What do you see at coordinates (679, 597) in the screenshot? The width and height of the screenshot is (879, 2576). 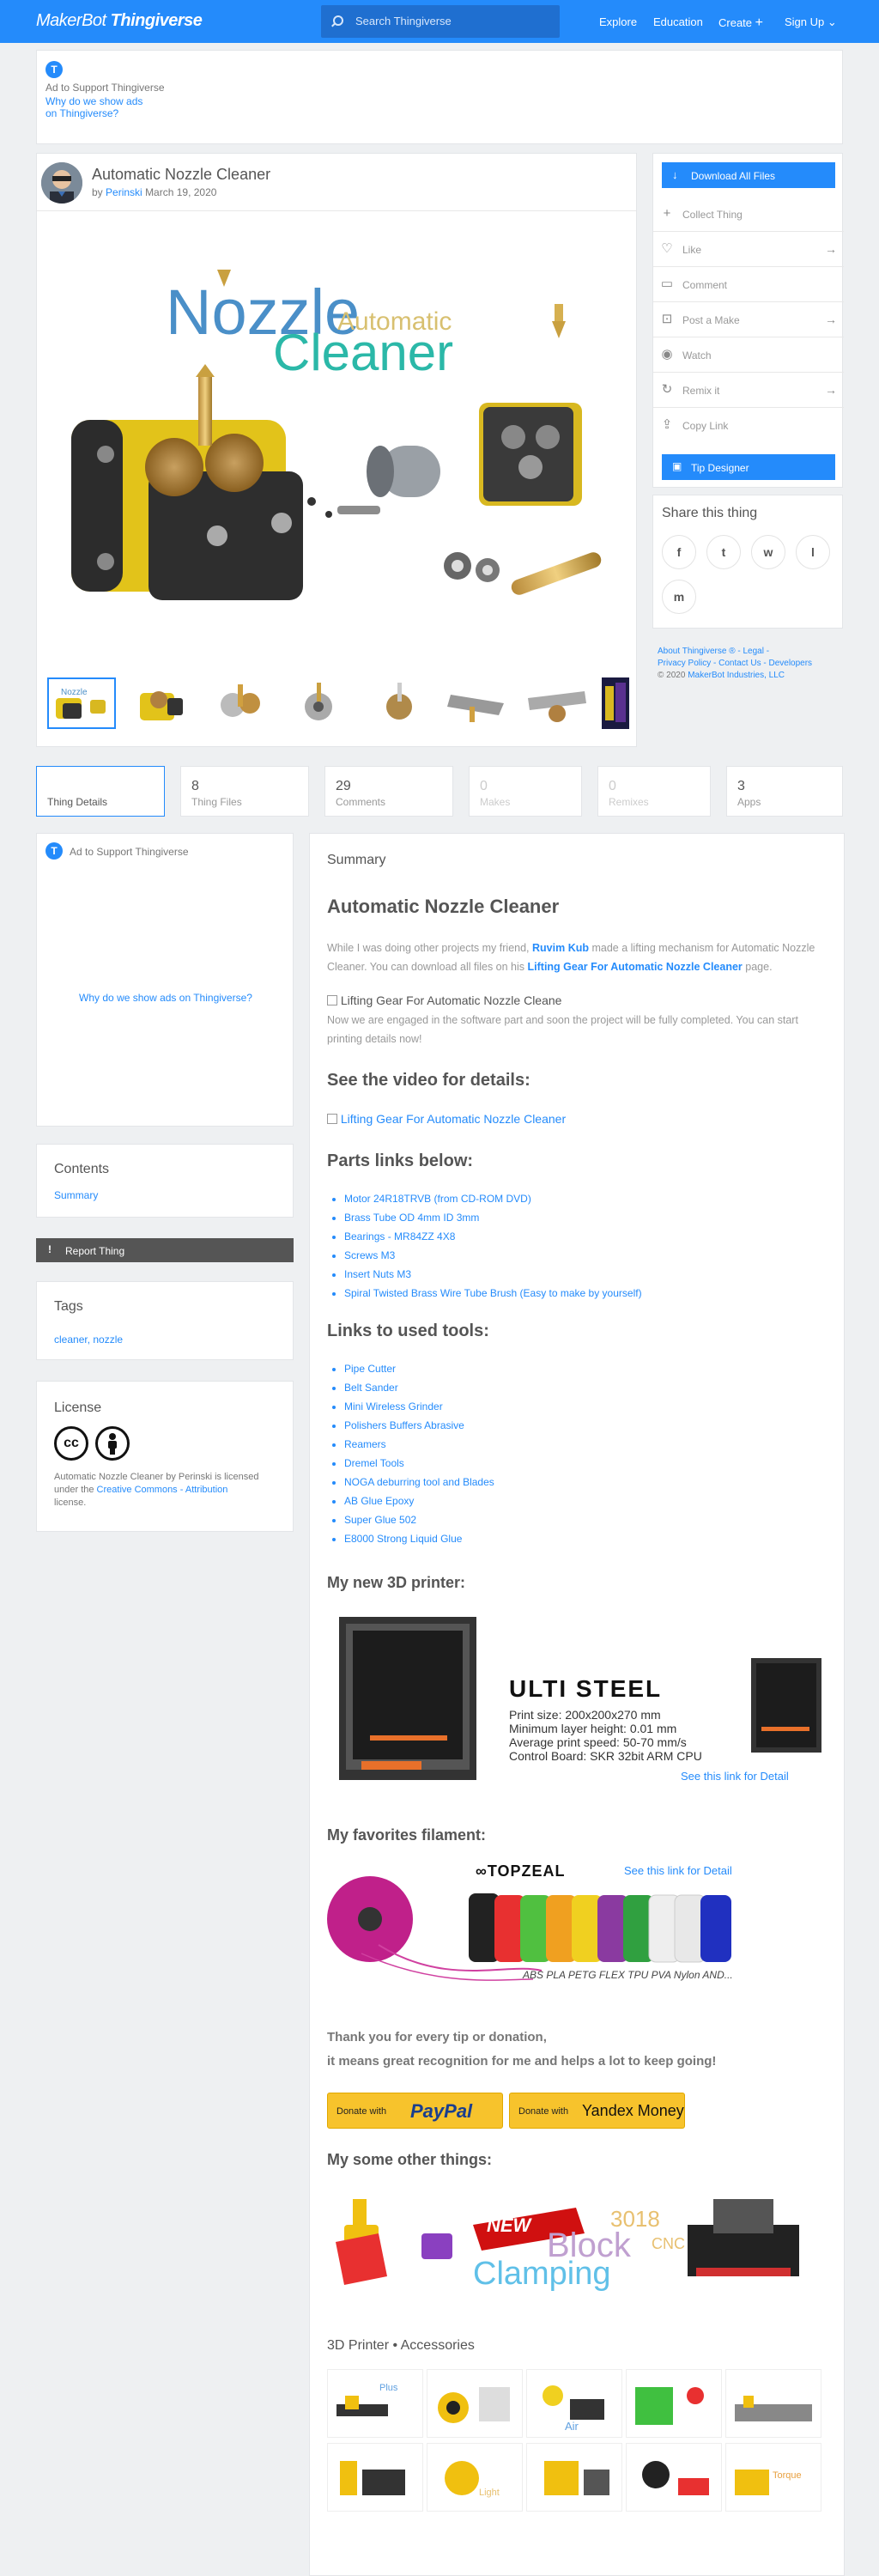 I see `email-icon: m` at bounding box center [679, 597].